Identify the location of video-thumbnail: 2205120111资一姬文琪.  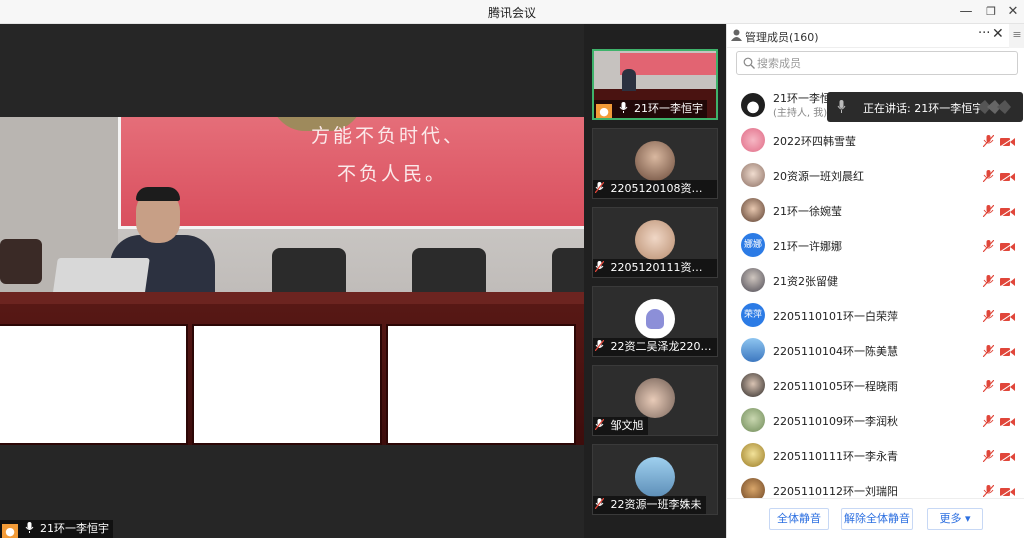
(655, 242).